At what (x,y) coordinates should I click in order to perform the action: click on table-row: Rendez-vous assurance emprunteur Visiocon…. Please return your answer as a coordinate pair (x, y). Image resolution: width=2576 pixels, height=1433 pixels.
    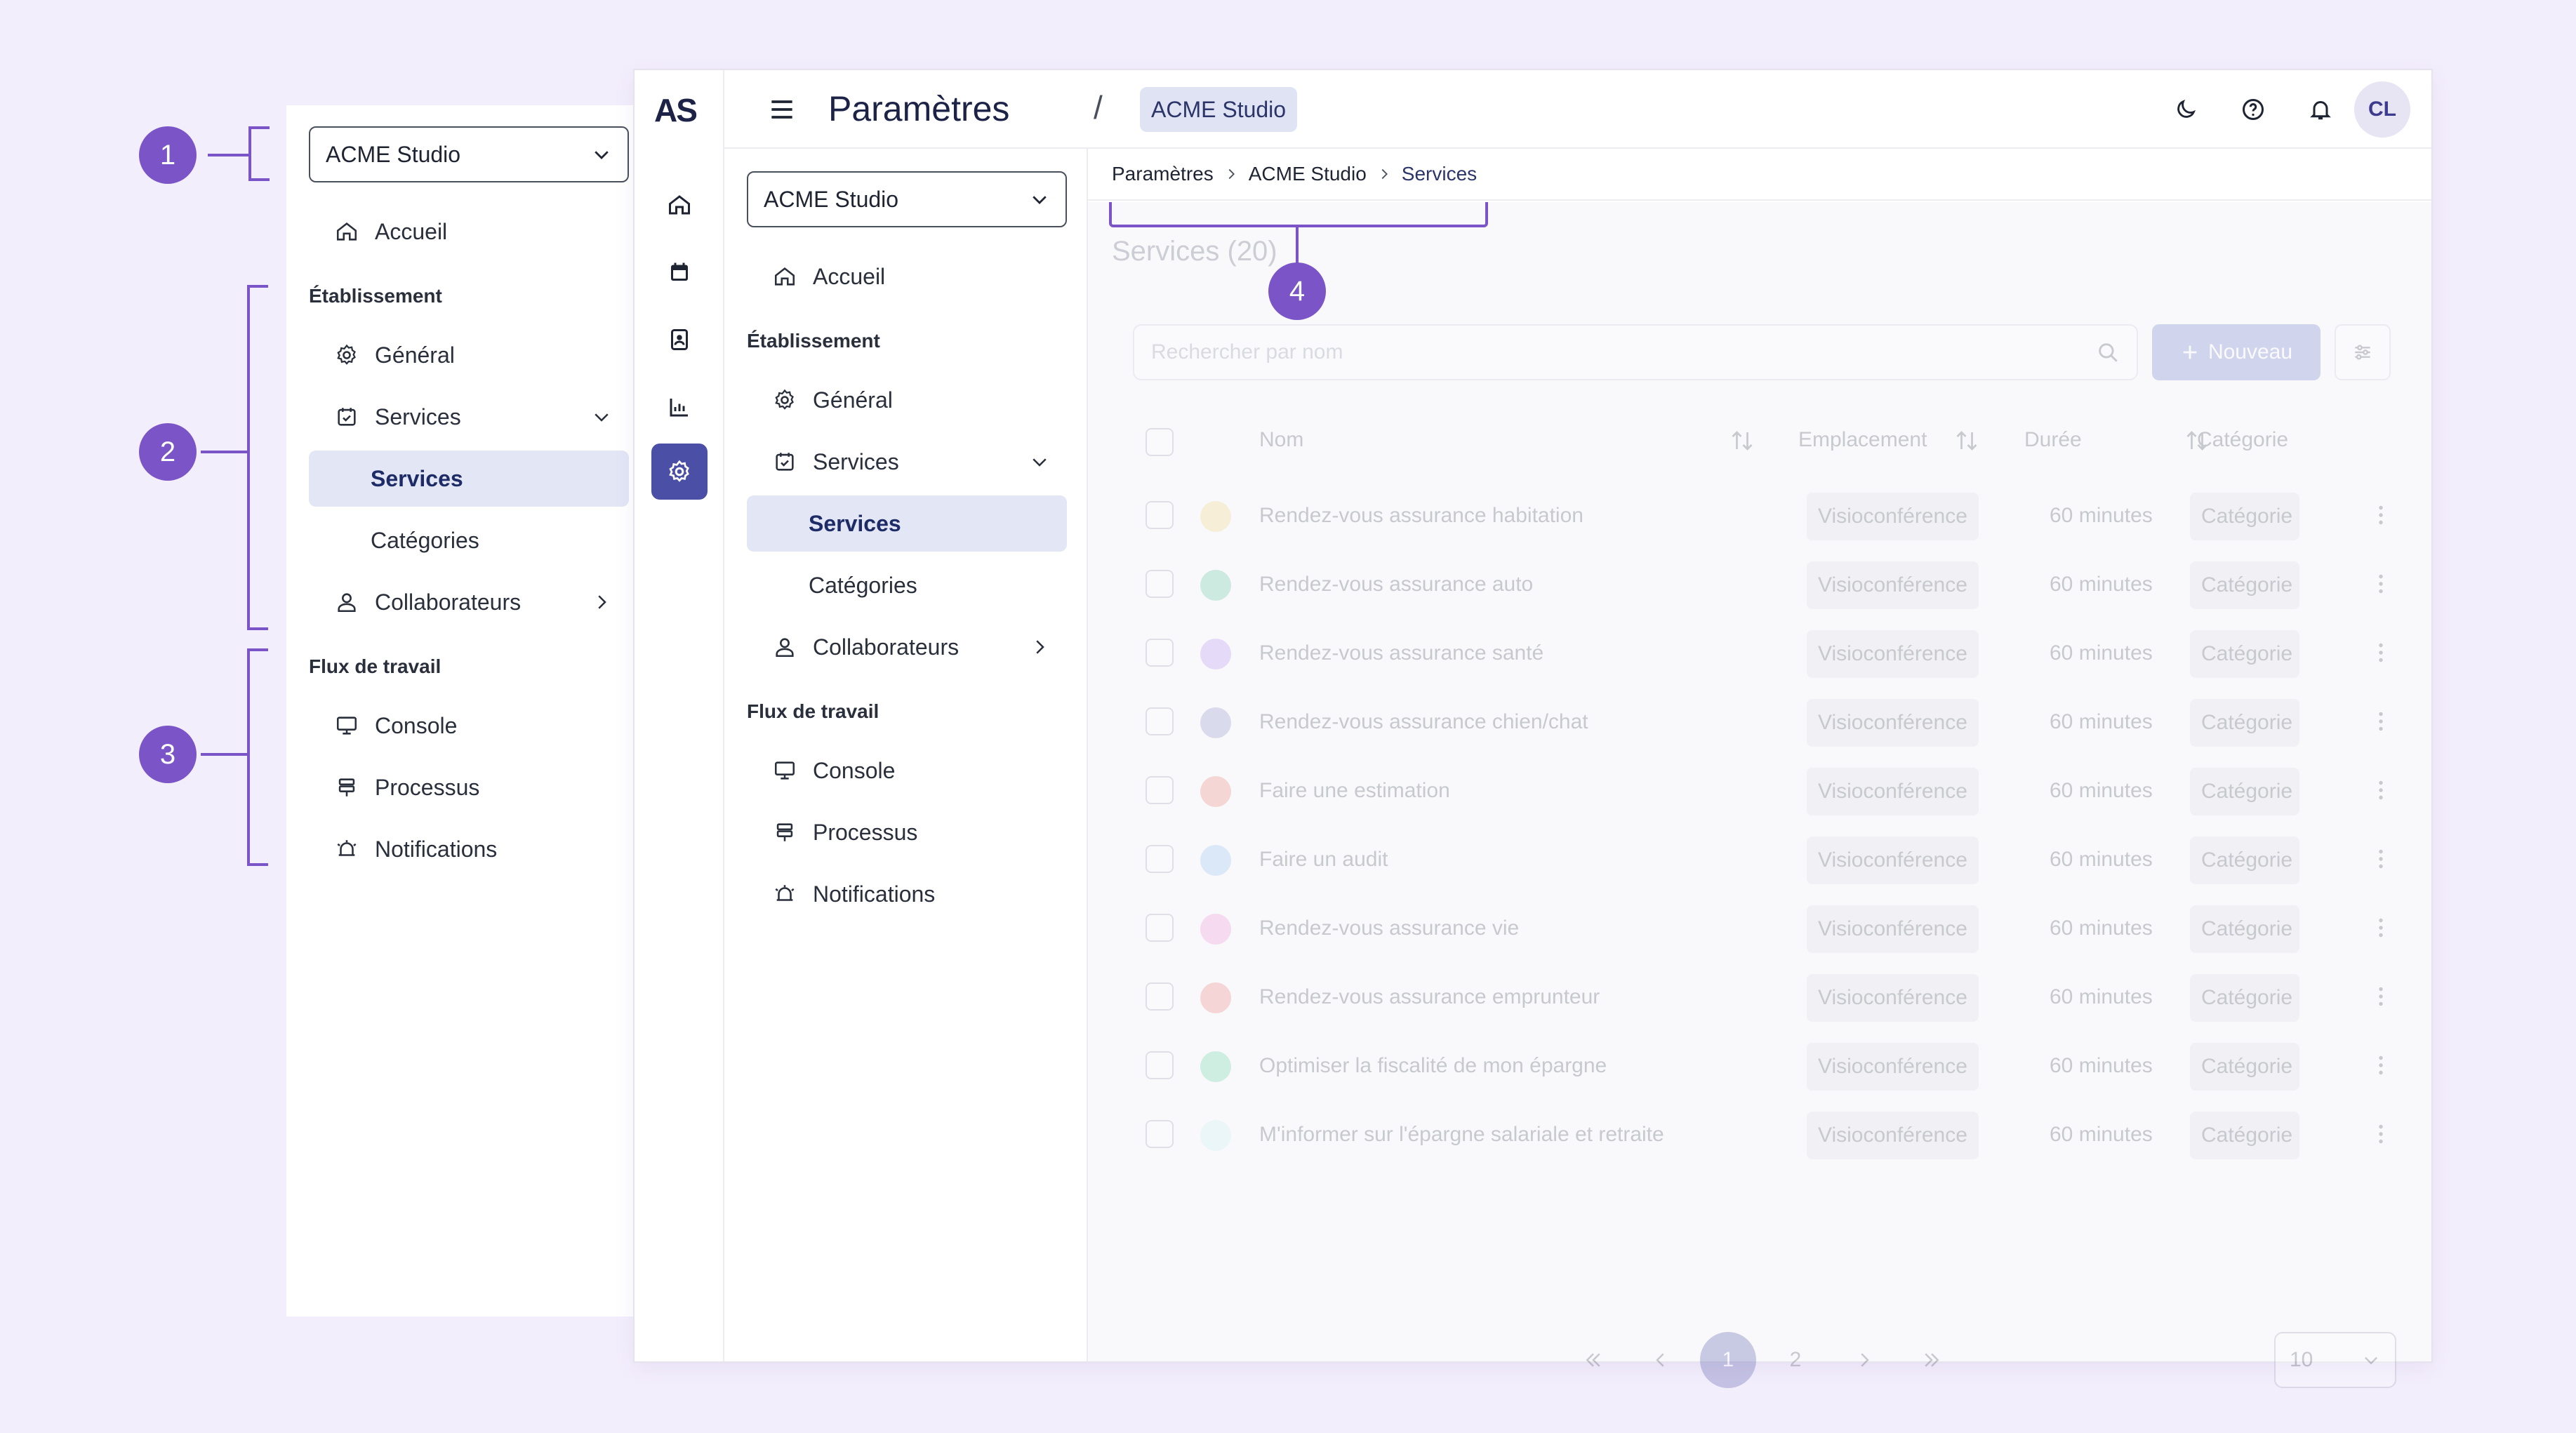
    Looking at the image, I should click on (1762, 997).